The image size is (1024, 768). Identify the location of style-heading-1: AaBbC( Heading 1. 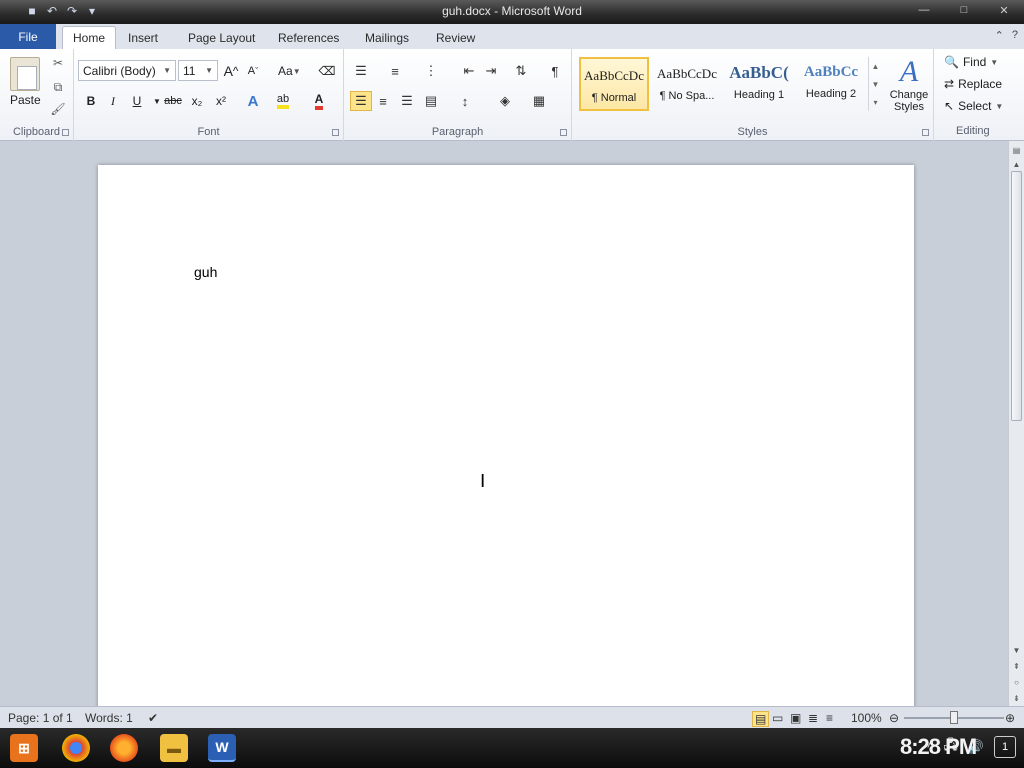
(759, 84).